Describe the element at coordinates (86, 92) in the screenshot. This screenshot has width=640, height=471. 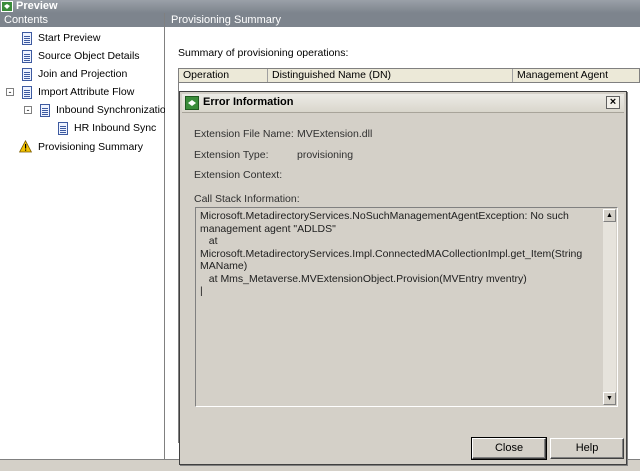
I see `tree-item-label: Import Attribute Flow` at that location.